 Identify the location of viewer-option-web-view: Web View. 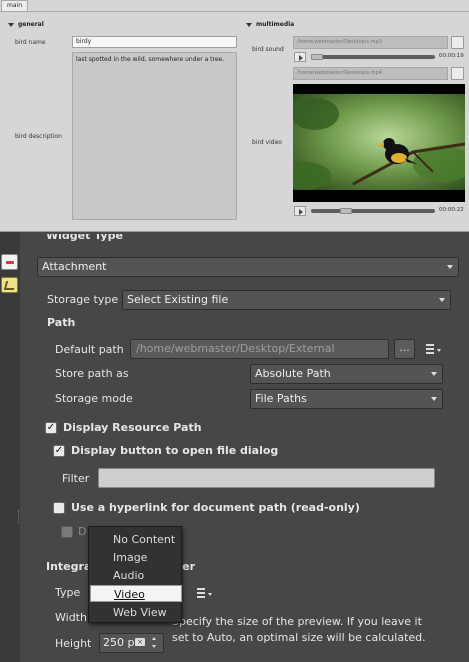
(136, 612).